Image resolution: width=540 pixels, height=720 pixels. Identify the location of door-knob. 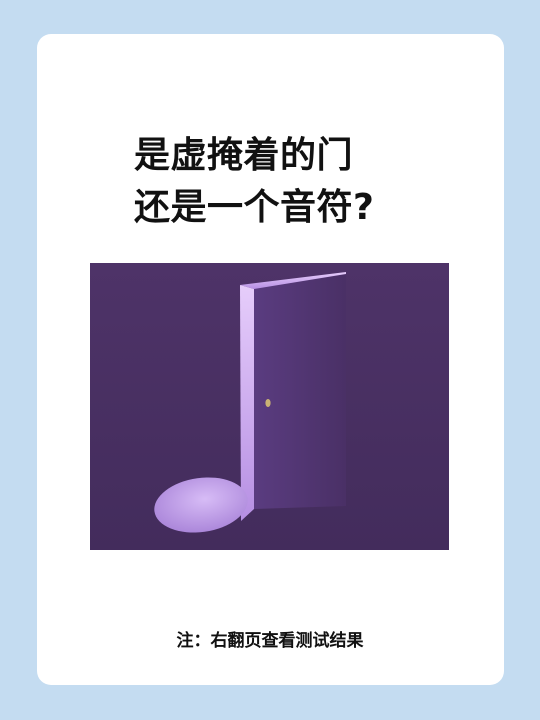
(268, 403).